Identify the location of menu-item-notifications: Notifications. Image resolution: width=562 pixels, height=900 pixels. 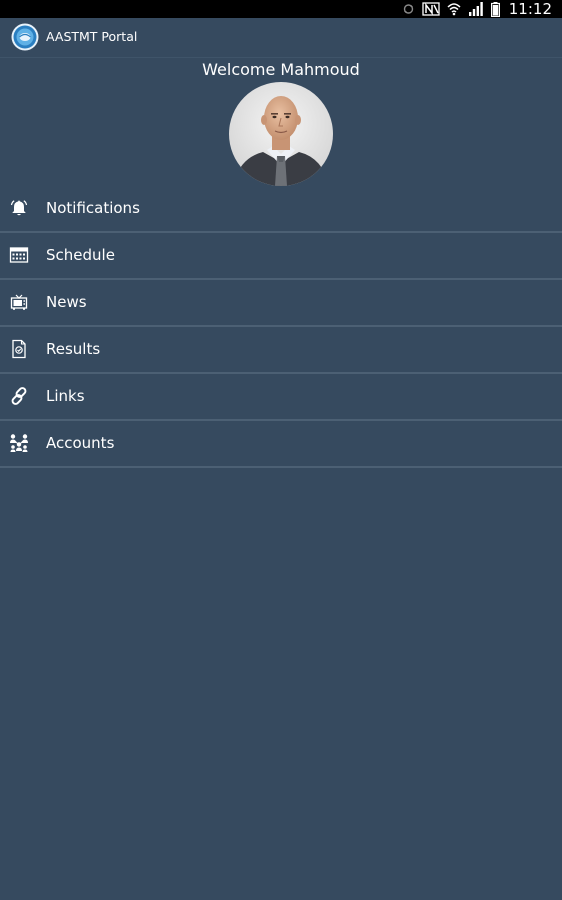
(281, 209).